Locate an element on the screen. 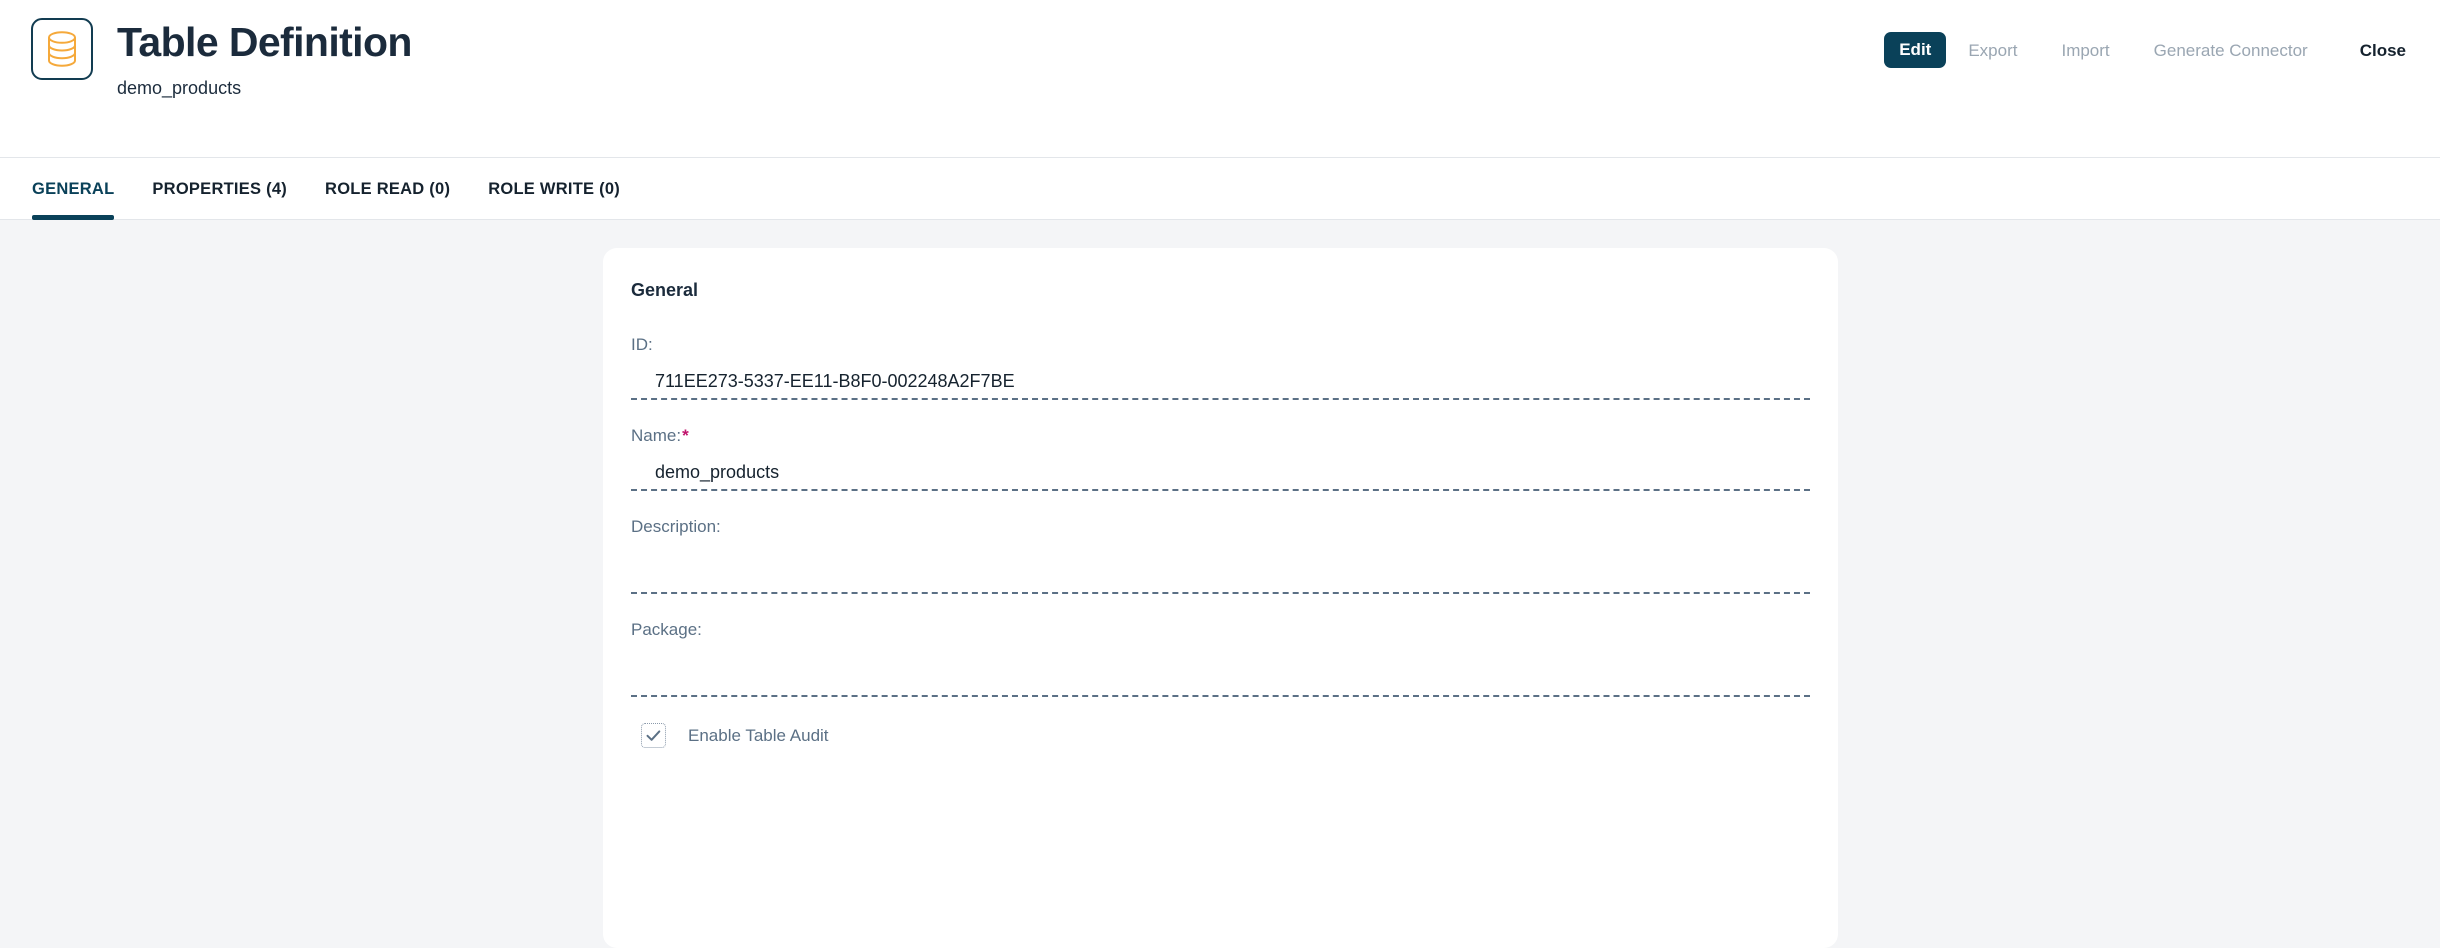  tab-properties: PROPERTIES (4) is located at coordinates (219, 199).